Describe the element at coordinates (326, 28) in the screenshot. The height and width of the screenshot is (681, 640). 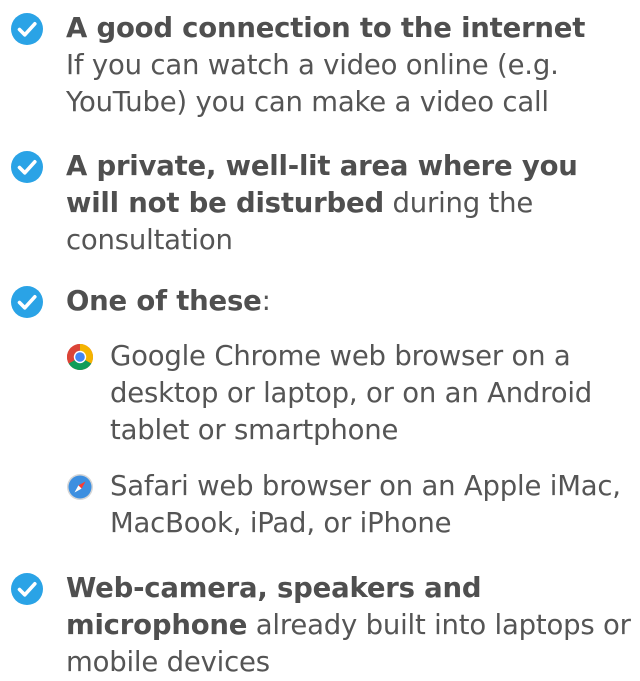
I see `requirement-heading: A good connection to the internet` at that location.